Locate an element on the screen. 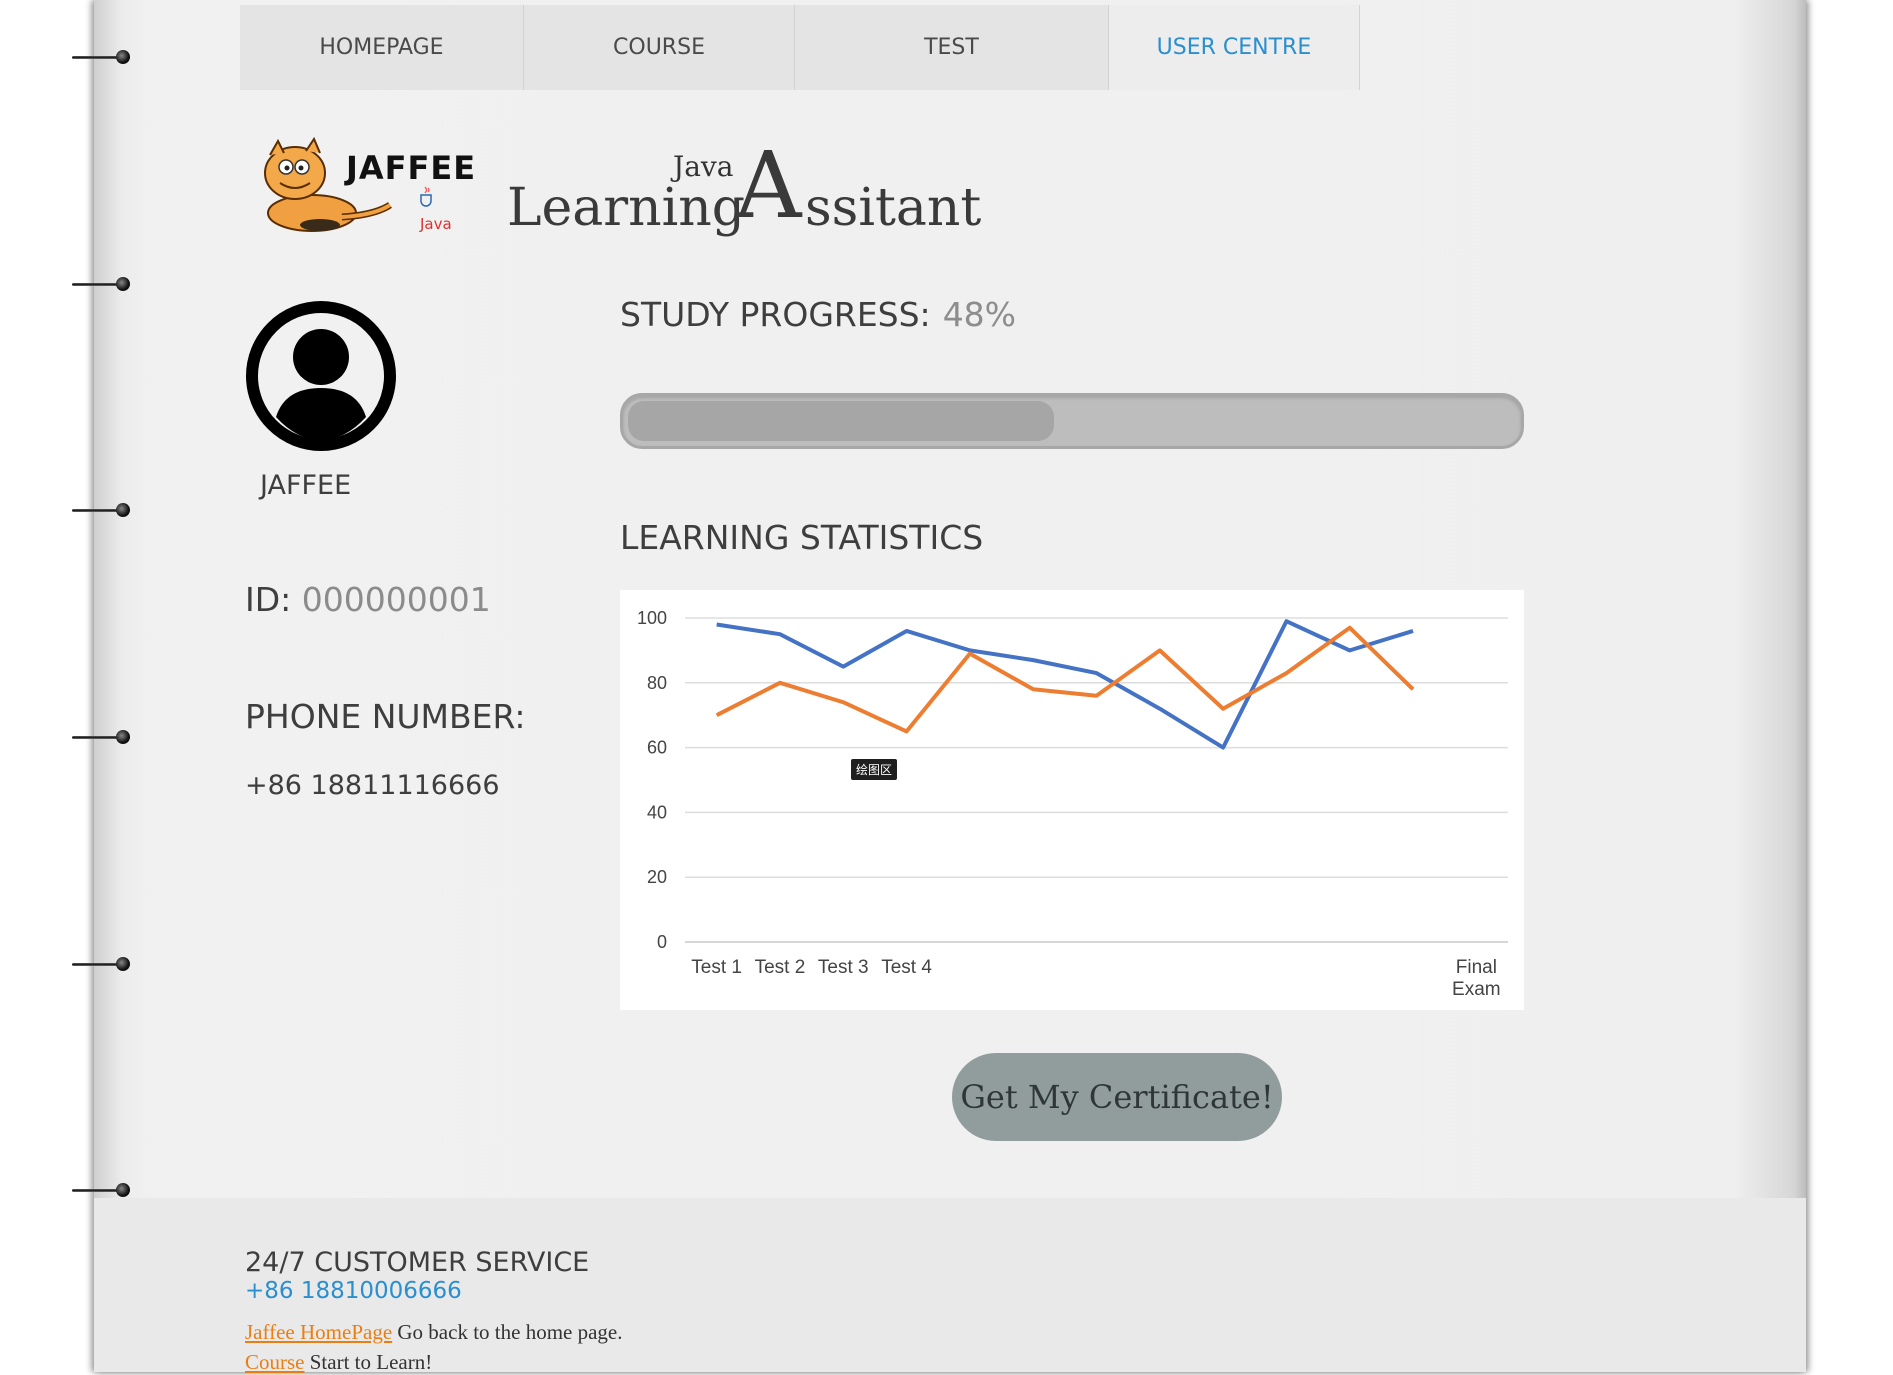 The width and height of the screenshot is (1893, 1375). y-tick-label: 40 is located at coordinates (657, 812).